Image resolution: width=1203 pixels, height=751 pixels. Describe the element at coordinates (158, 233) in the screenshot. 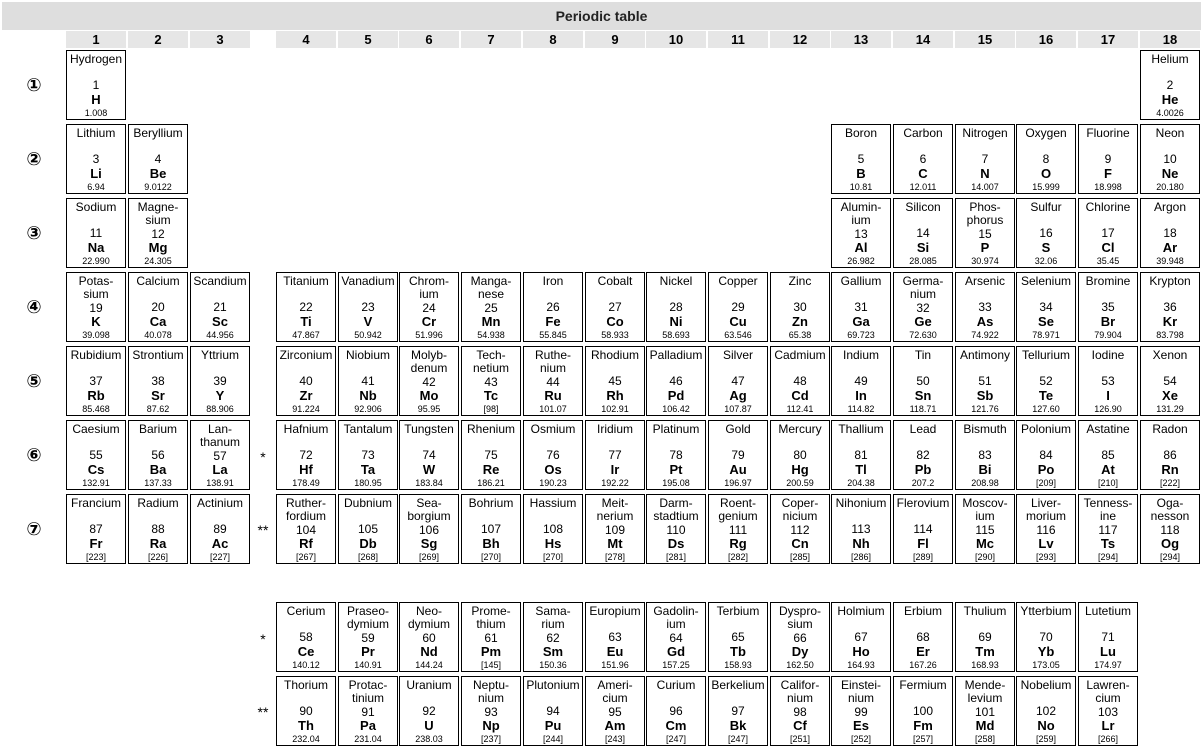

I see `element-cell-mg: Magne- sium 12 Mg 24.305` at that location.